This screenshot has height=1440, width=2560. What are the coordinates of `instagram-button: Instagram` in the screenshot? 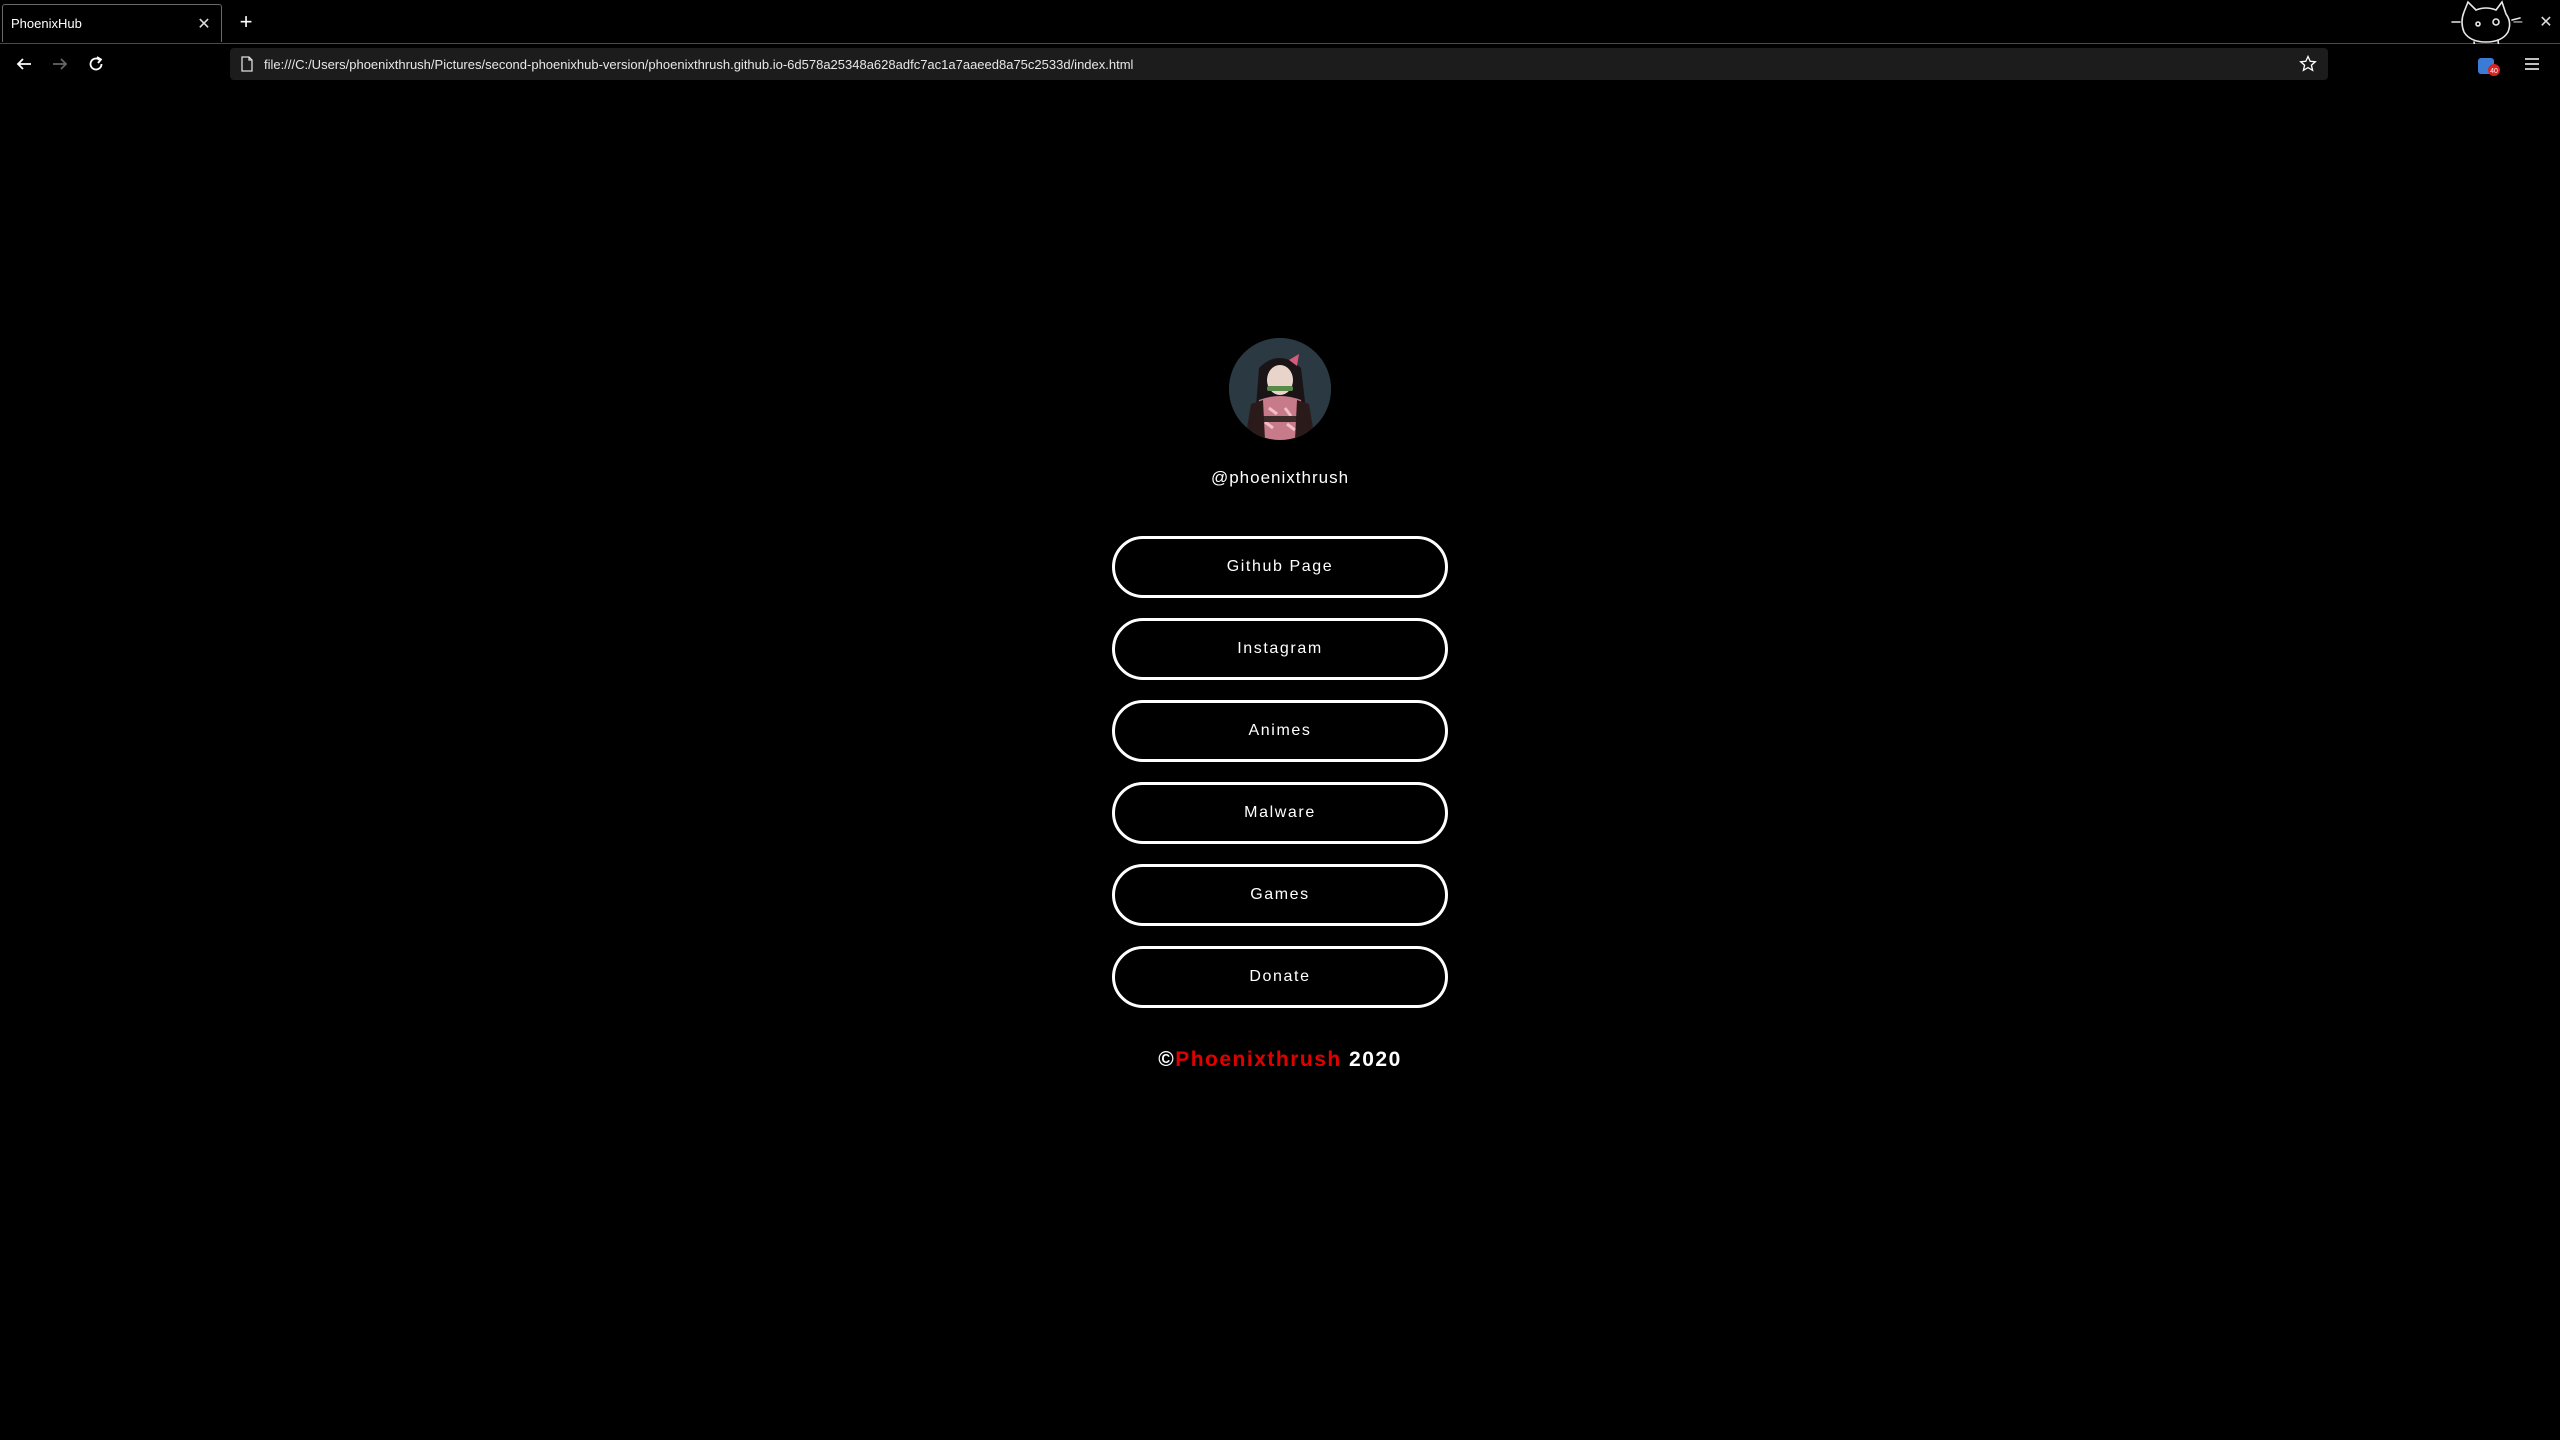 It's located at (1280, 649).